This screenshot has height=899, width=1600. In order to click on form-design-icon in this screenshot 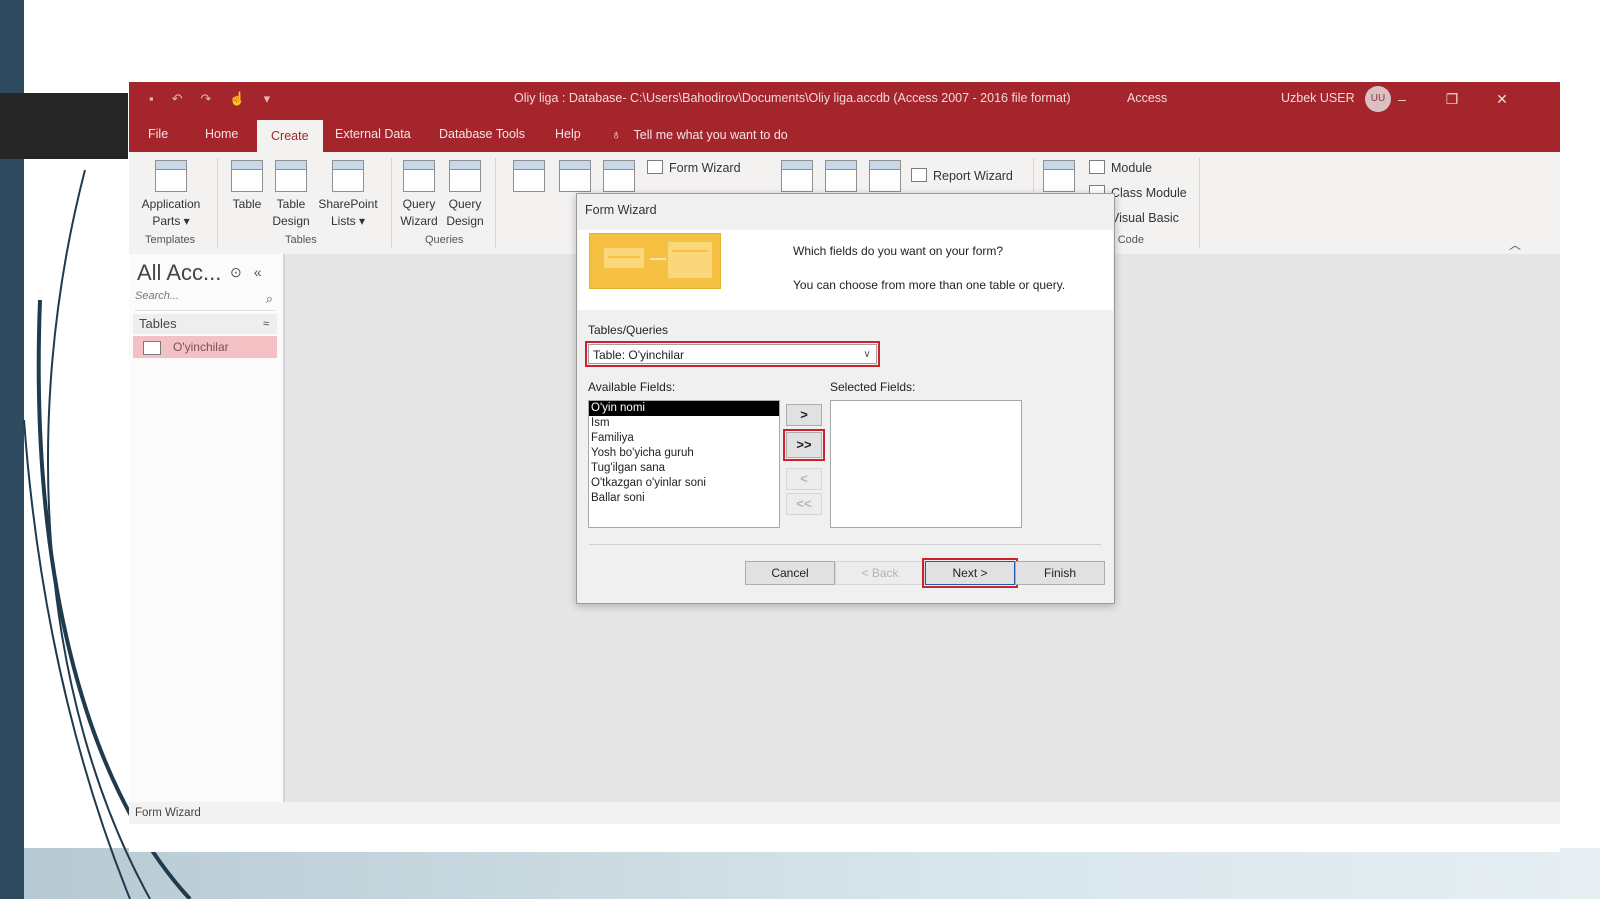, I will do `click(575, 176)`.